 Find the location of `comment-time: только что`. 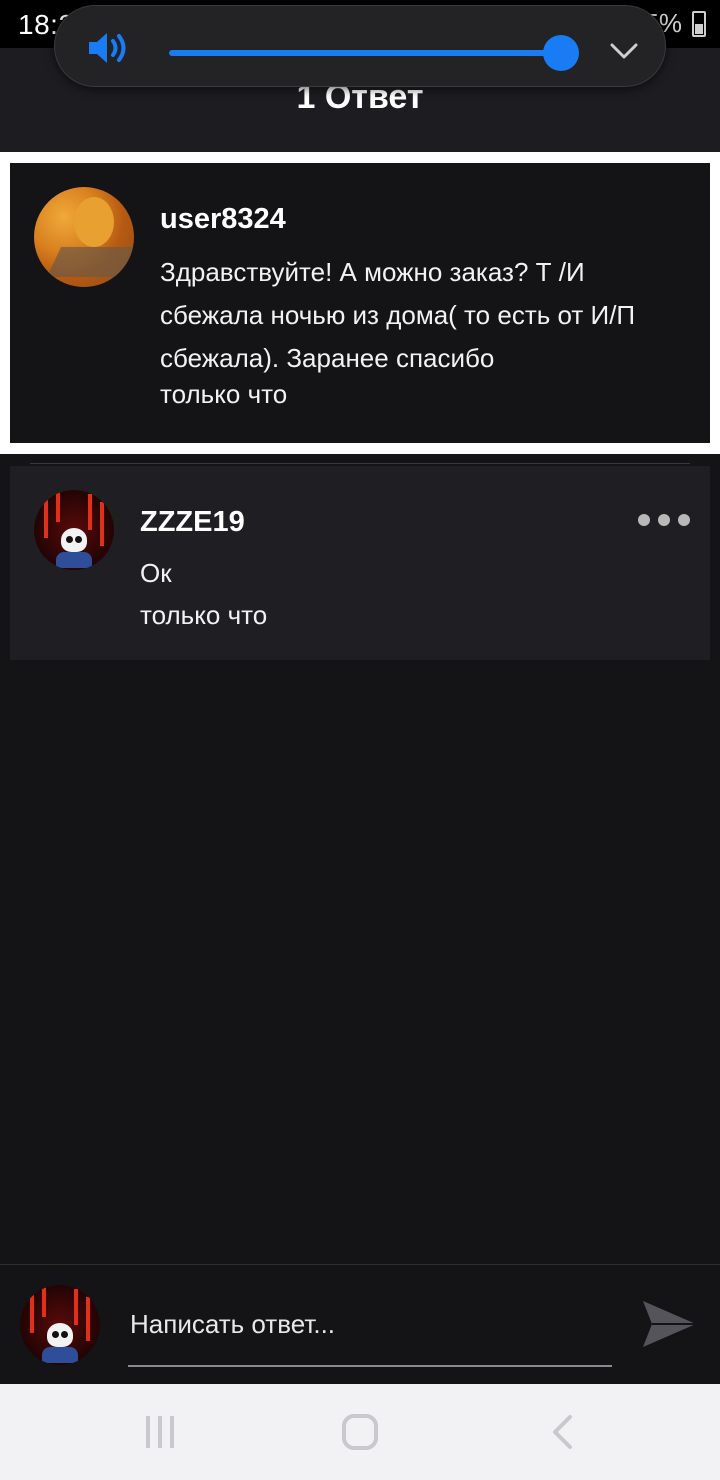

comment-time: только что is located at coordinates (224, 394).